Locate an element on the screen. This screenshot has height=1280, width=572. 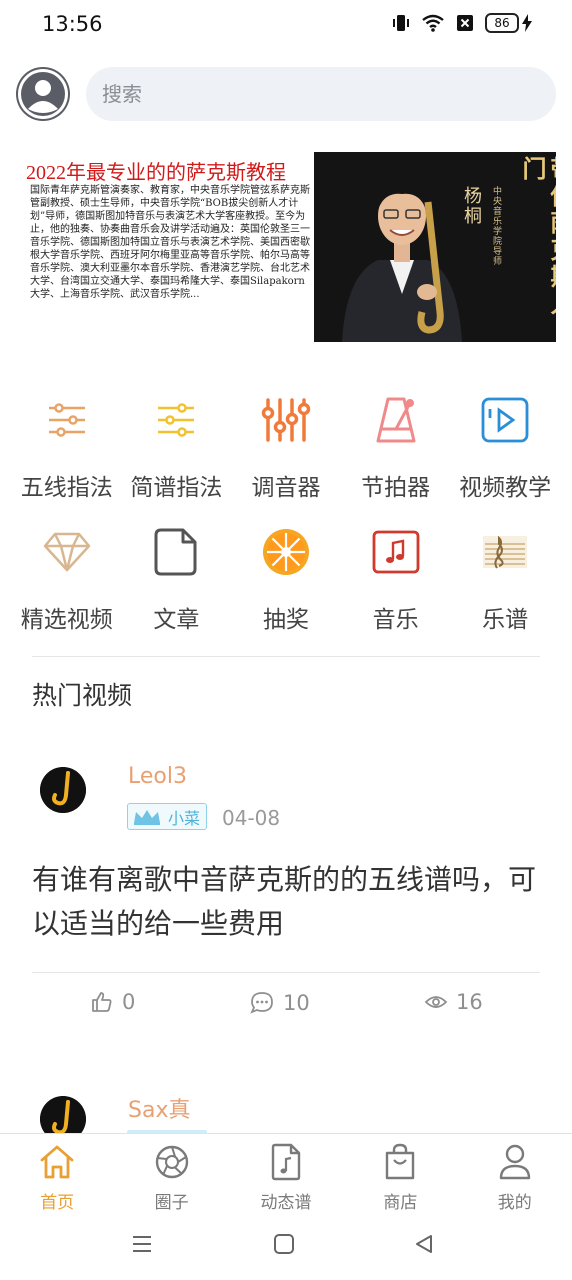
comment-button: 10 is located at coordinates (279, 1003).